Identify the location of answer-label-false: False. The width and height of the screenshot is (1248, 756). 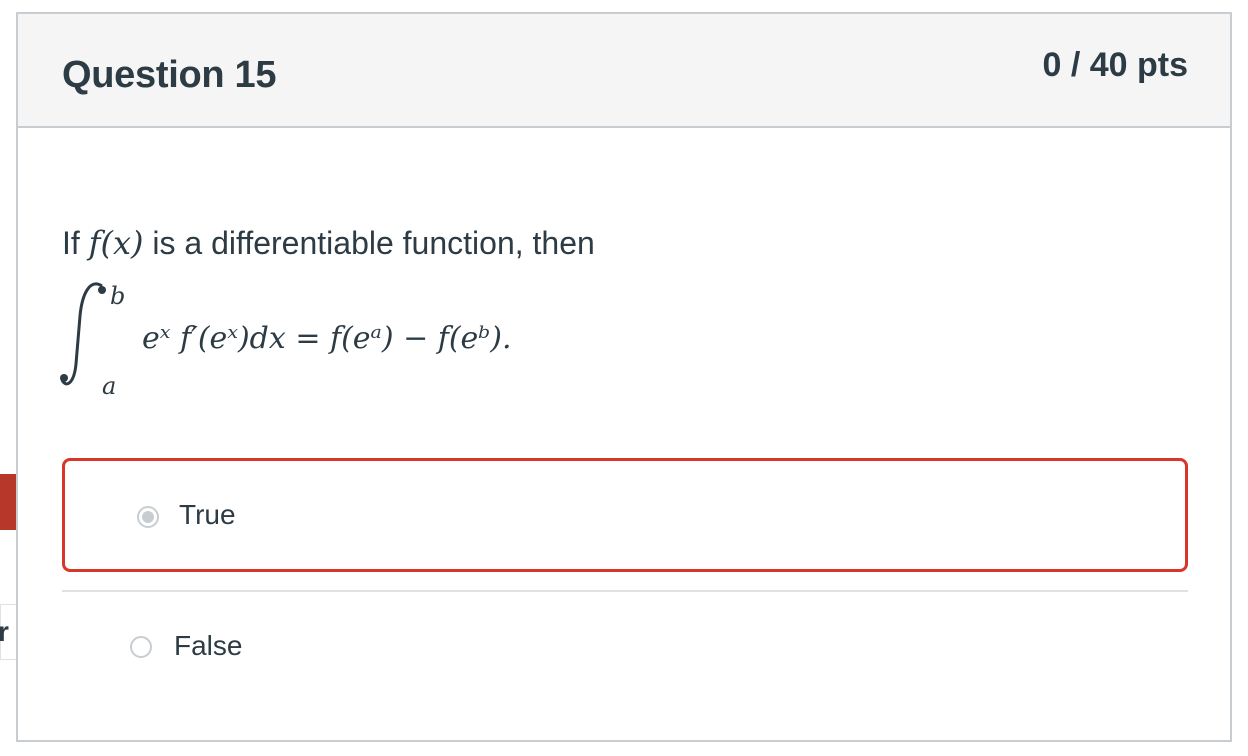
(208, 645).